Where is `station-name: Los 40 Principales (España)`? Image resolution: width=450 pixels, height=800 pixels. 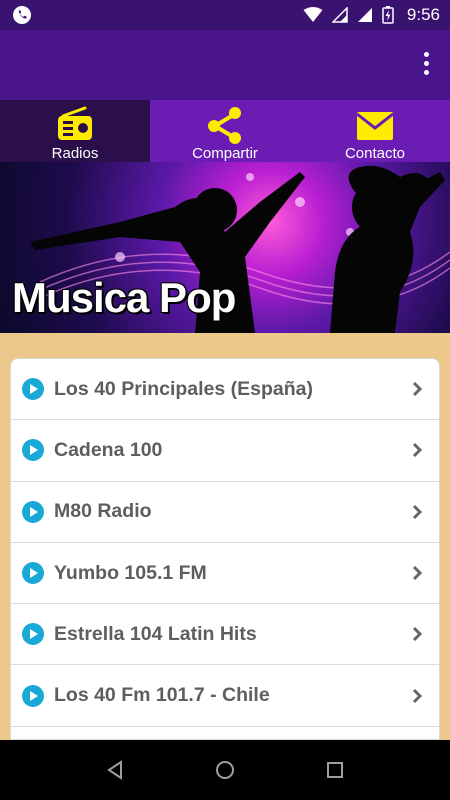 station-name: Los 40 Principales (España) is located at coordinates (184, 388).